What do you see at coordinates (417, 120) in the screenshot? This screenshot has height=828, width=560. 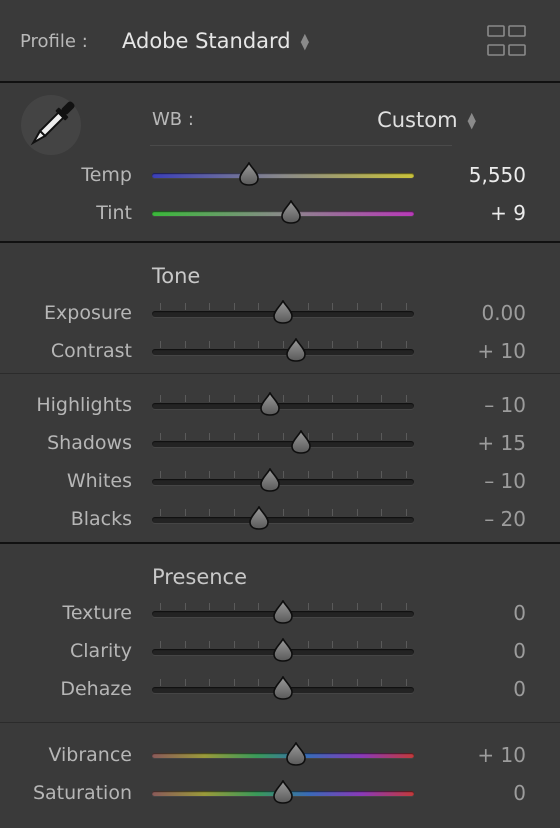 I see `wb-value: Custom` at bounding box center [417, 120].